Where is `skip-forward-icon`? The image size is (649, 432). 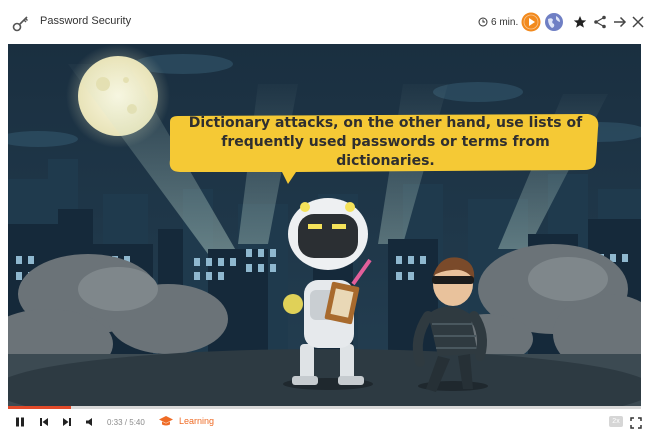 skip-forward-icon is located at coordinates (67, 422).